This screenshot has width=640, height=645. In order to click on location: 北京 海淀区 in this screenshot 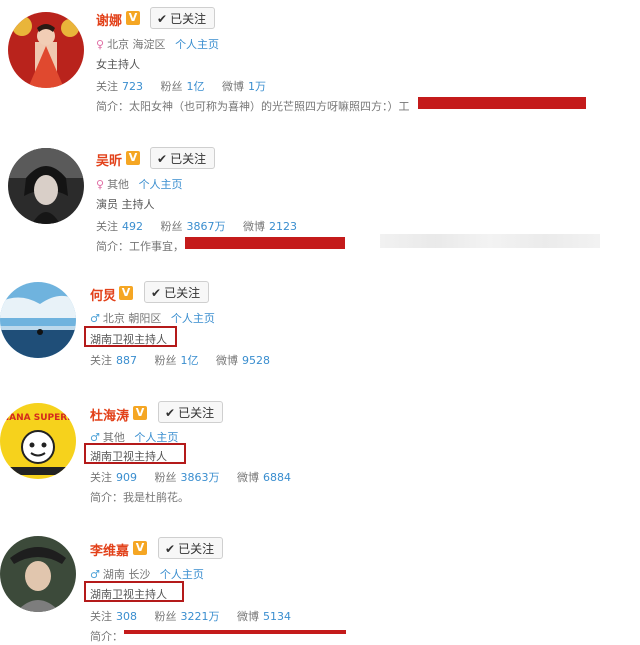, I will do `click(136, 44)`.